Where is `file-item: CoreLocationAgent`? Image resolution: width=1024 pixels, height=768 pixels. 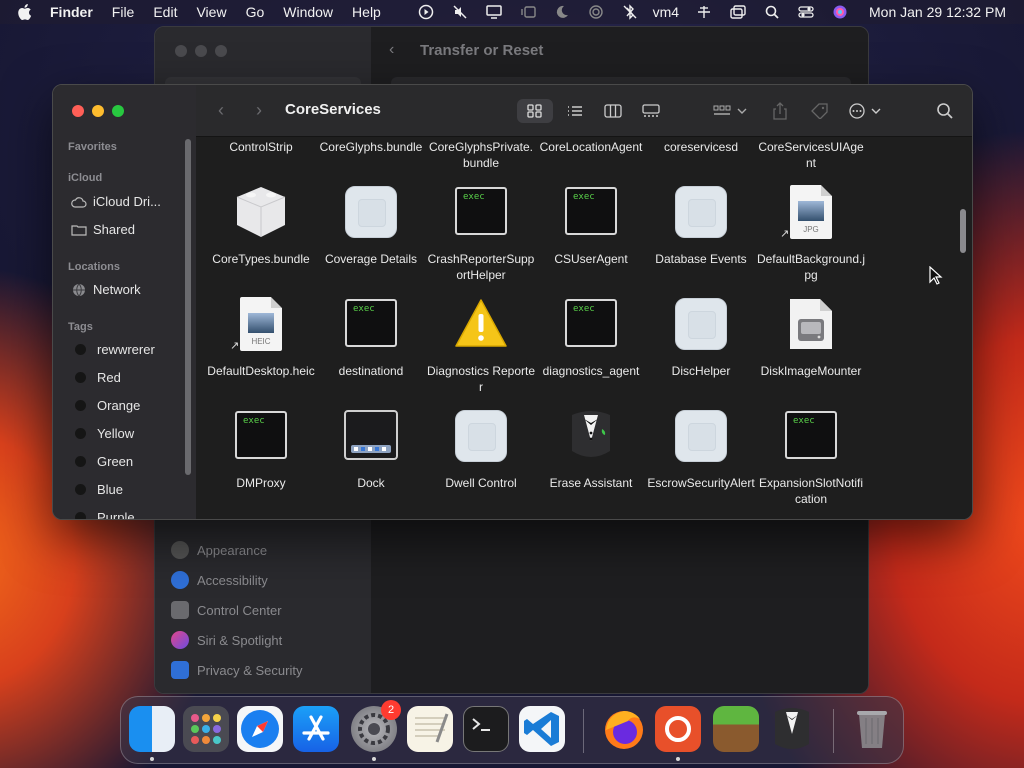 file-item: CoreLocationAgent is located at coordinates (591, 157).